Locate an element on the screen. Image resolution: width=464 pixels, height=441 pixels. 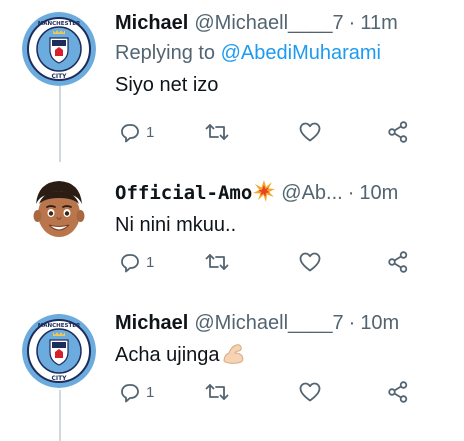
tweet-header: Michael @Michaell____7 · 11m is located at coordinates (284, 23).